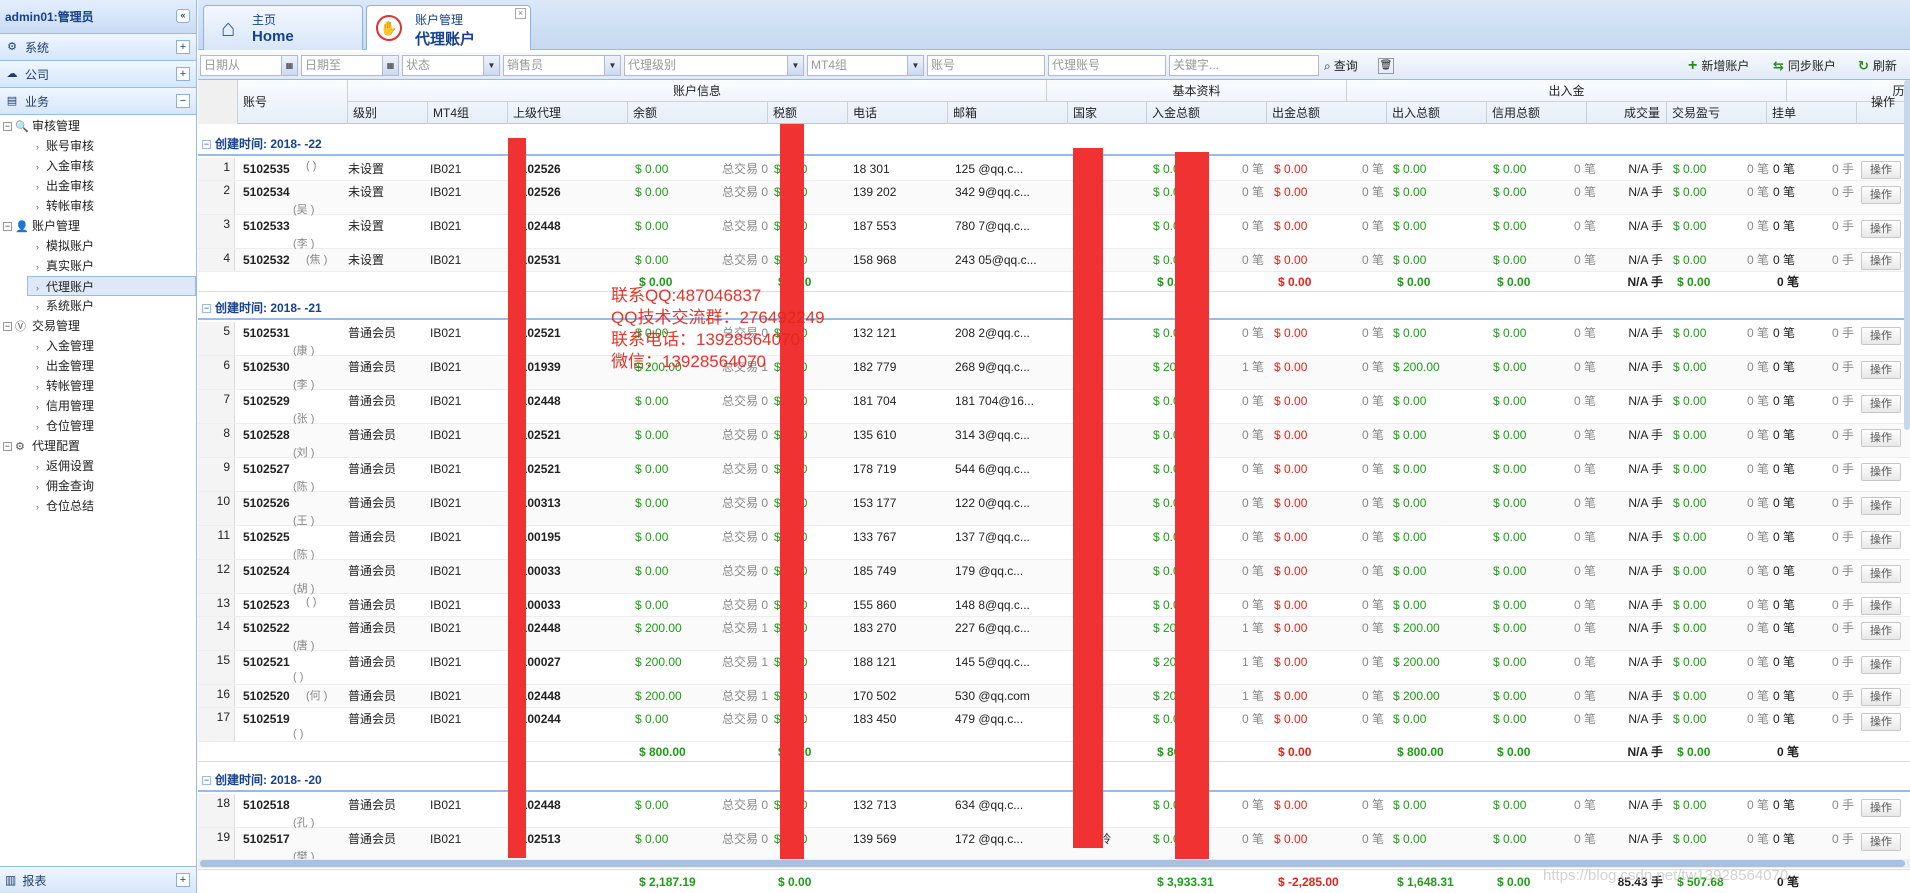 This screenshot has height=893, width=1910. Describe the element at coordinates (448, 27) in the screenshot. I see `tab-agent-accounts: ✋ 账户管理 代理账户 ×` at that location.